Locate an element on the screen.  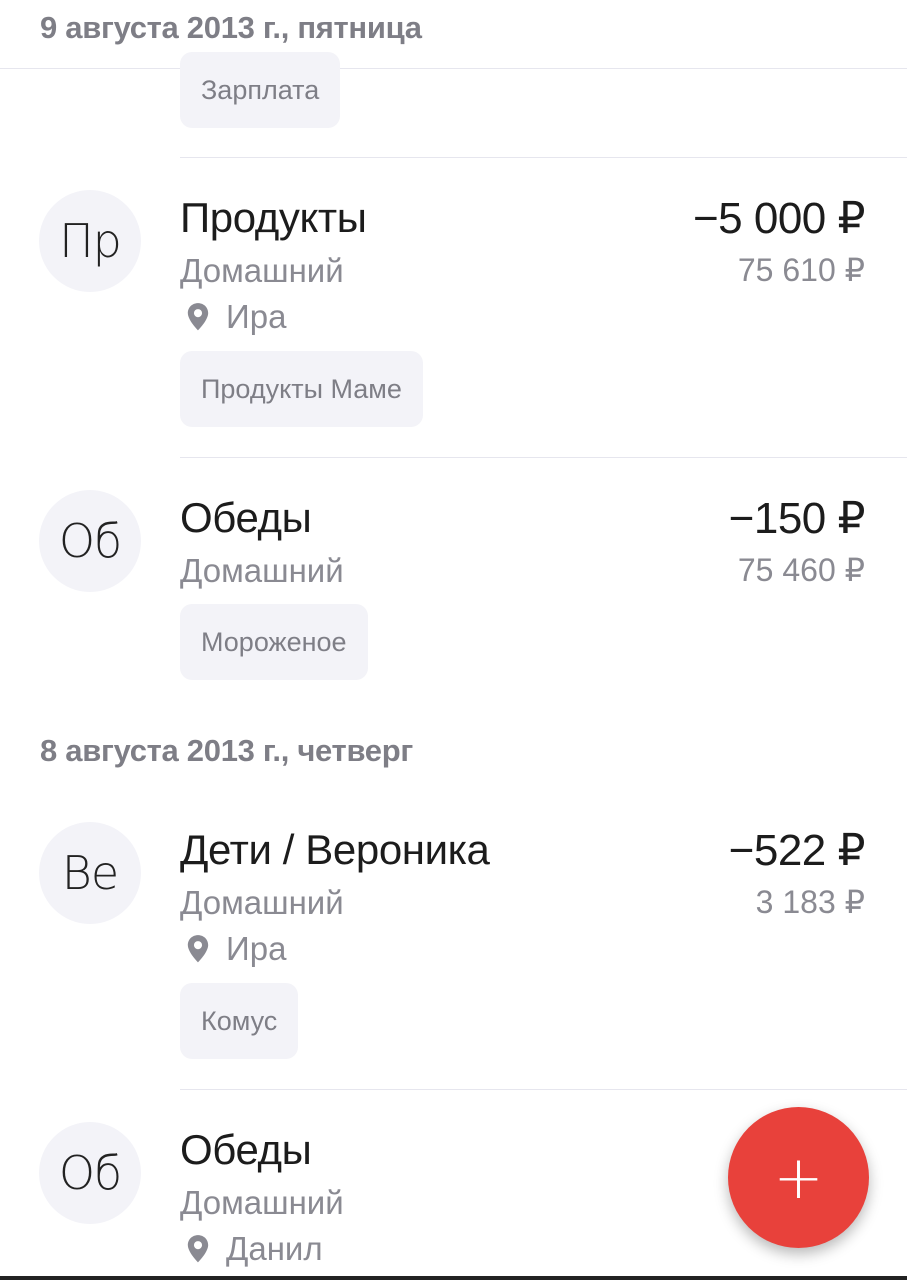
bottom-edge is located at coordinates (453, 1278).